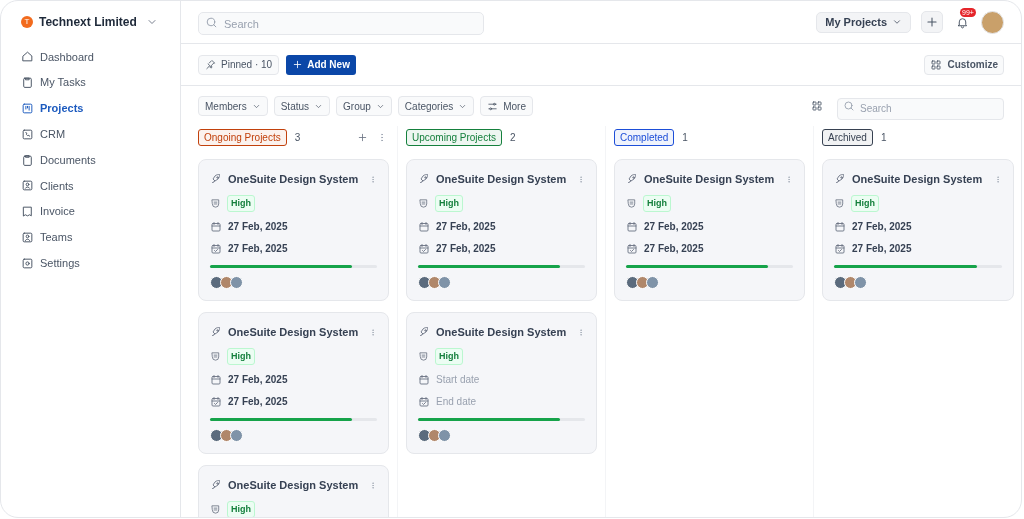 The width and height of the screenshot is (1024, 519). I want to click on avatar, so click(992, 22).